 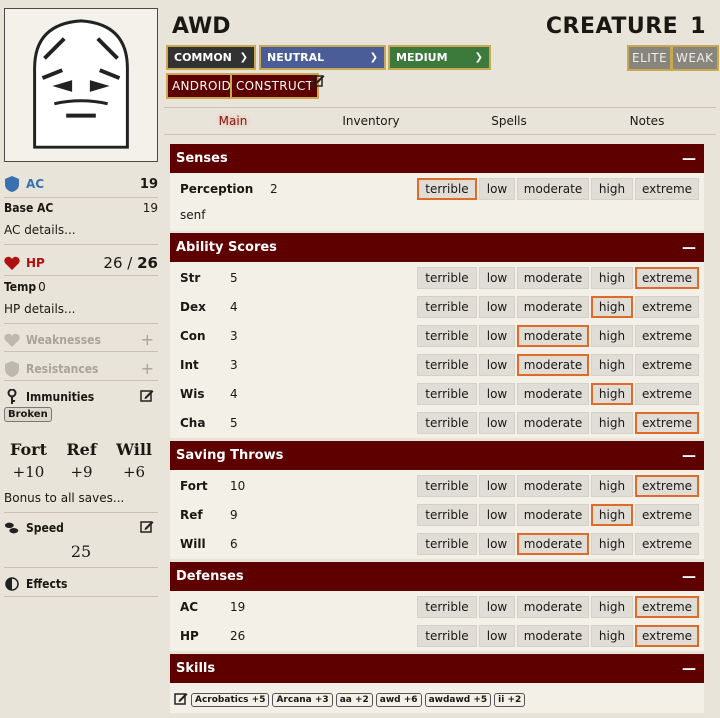 I want to click on save-ref: Ref +9, so click(x=81, y=460).